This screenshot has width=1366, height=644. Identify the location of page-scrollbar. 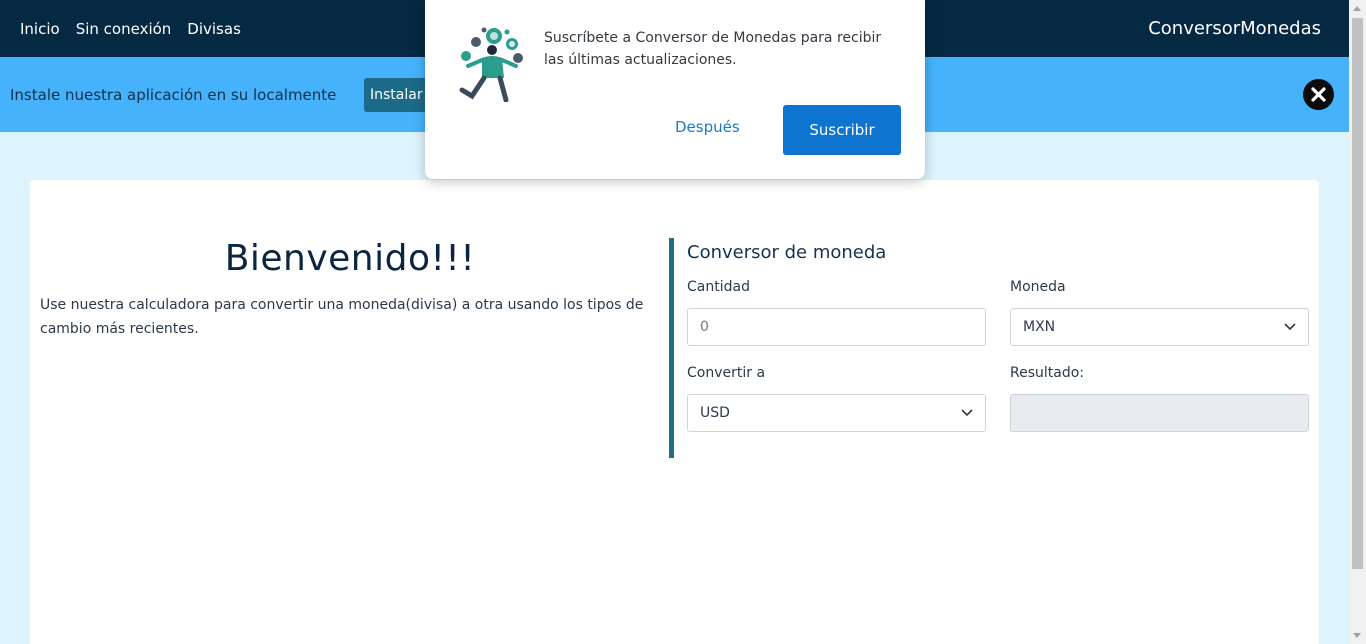
(1357, 322).